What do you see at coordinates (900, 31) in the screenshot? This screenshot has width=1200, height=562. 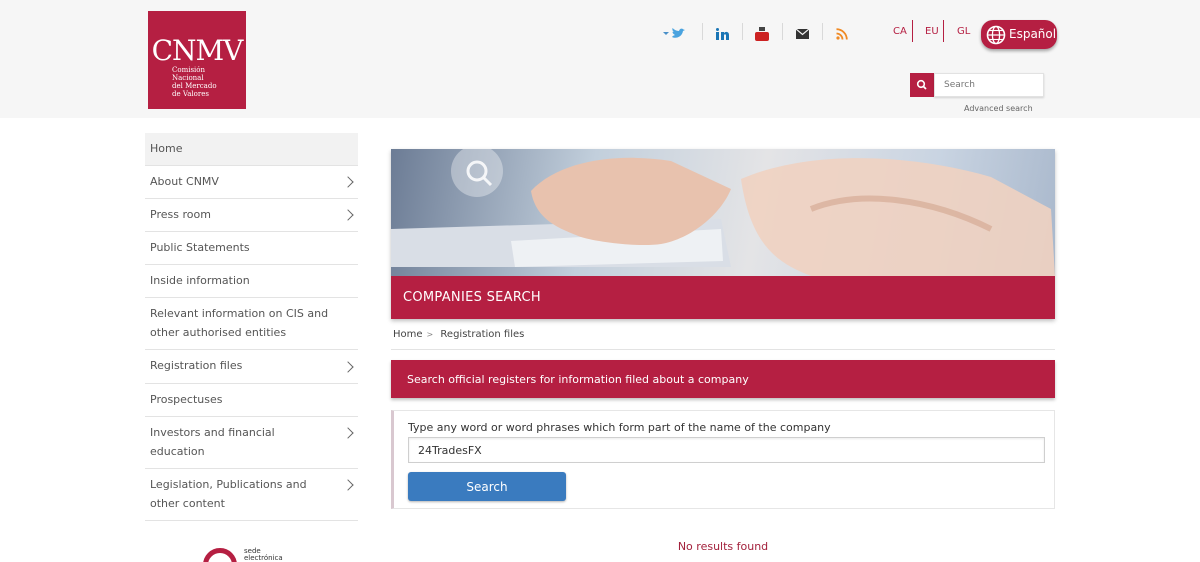 I see `language-ca-link: CA` at bounding box center [900, 31].